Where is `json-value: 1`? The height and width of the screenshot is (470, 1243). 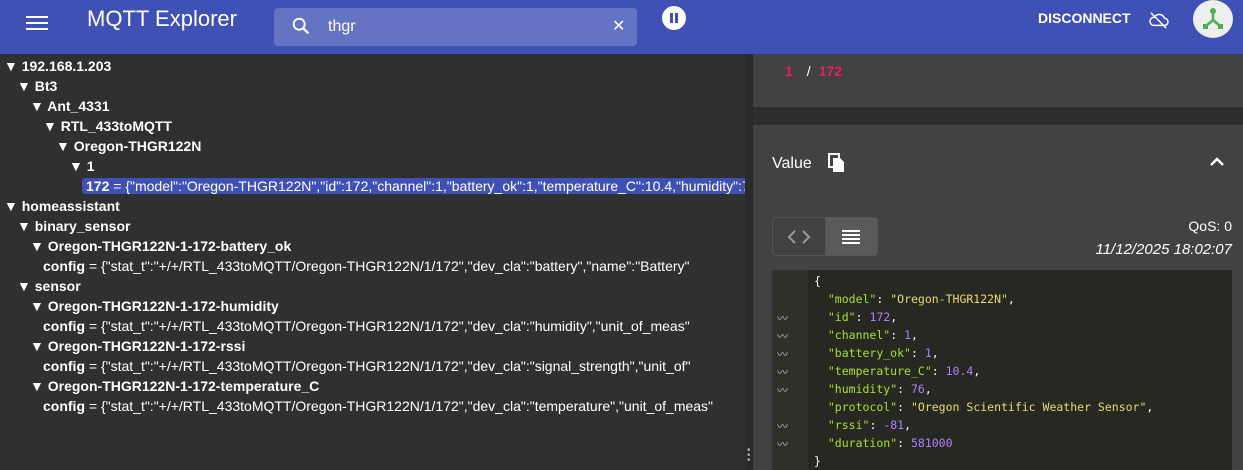
json-value: 1 is located at coordinates (907, 335).